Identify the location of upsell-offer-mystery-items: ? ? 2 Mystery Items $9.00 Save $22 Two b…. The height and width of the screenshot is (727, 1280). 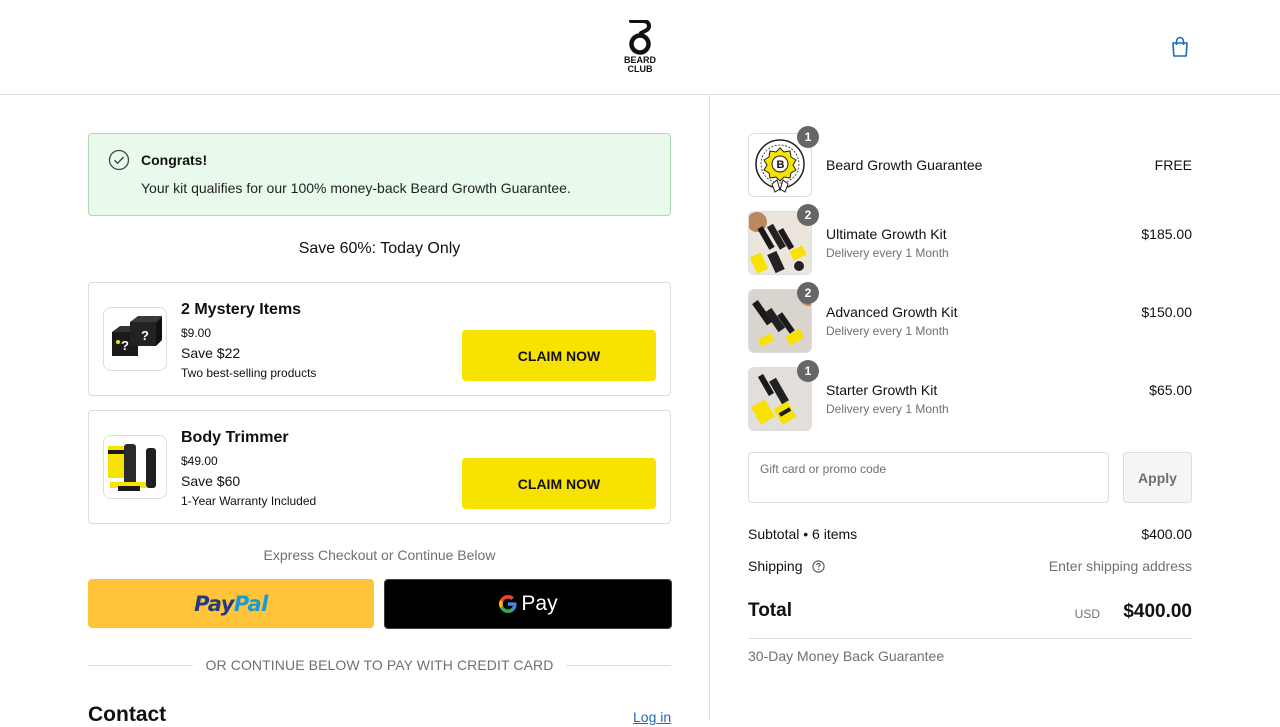
(379, 339).